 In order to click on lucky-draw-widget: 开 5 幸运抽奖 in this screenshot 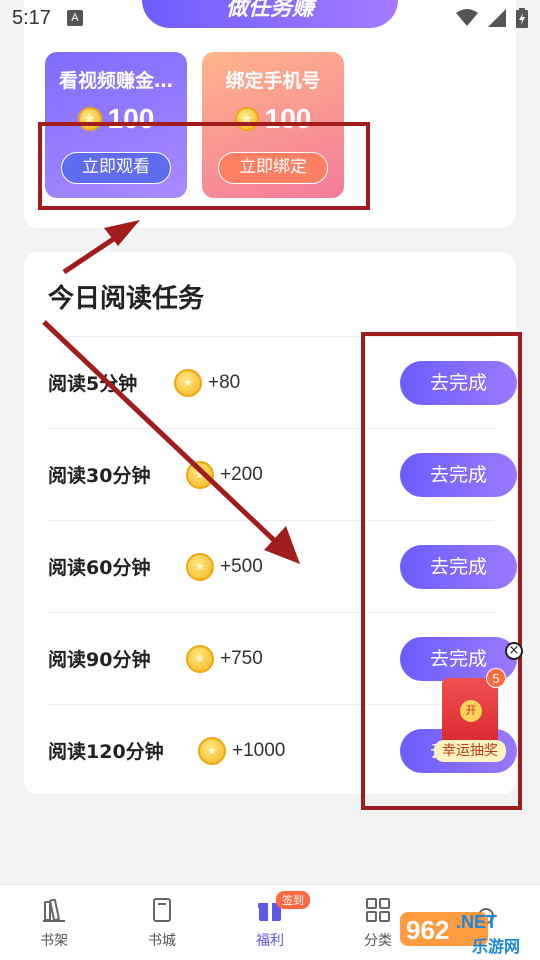, I will do `click(470, 716)`.